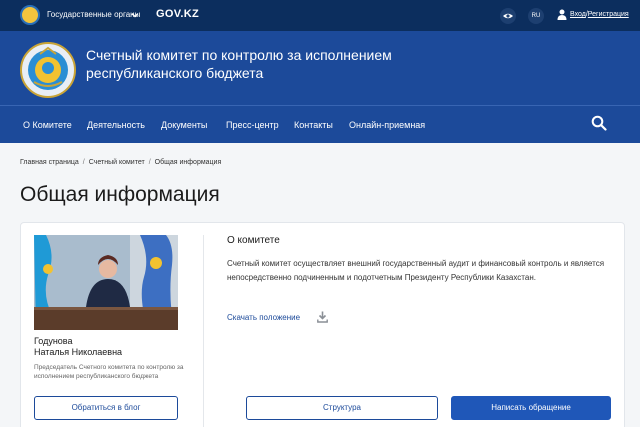  I want to click on leader-surname: Годунова, so click(53, 341).